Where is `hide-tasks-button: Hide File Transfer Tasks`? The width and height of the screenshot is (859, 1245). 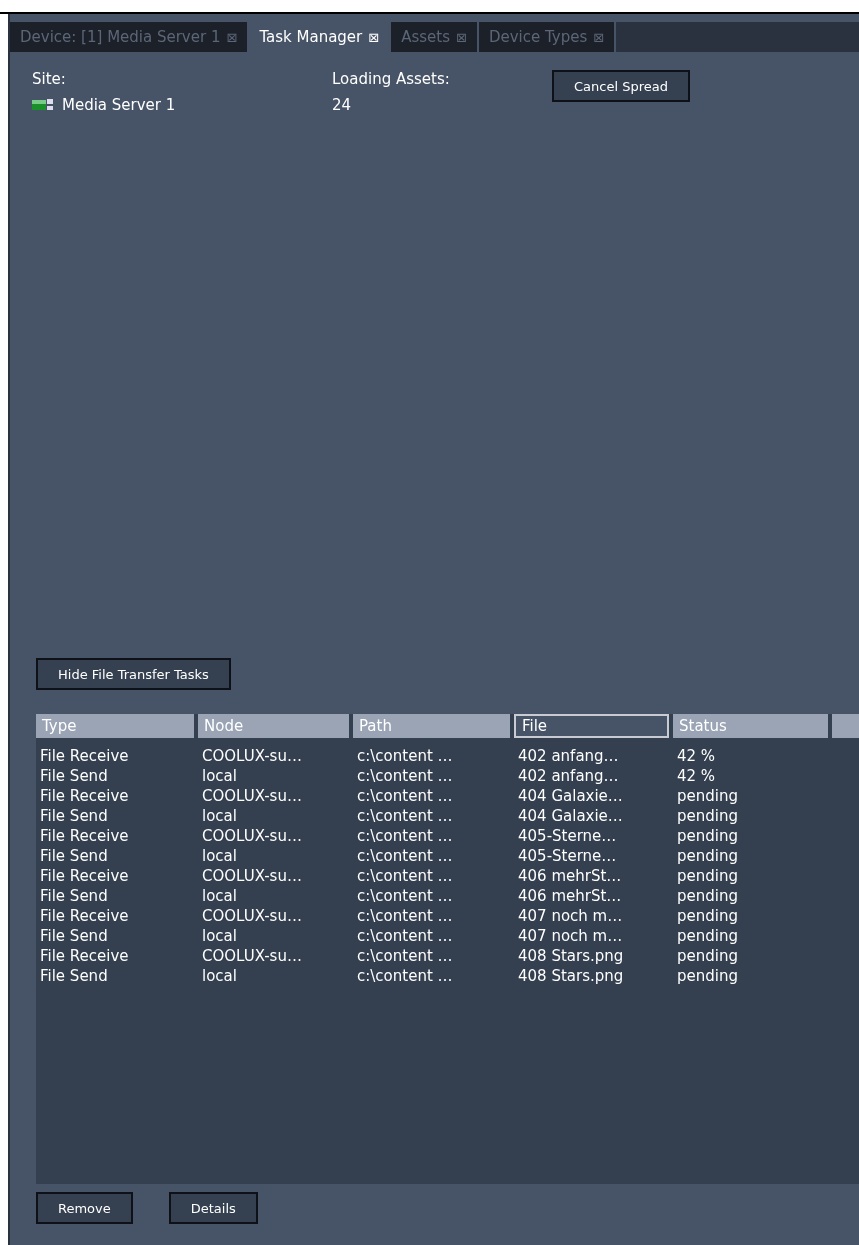 hide-tasks-button: Hide File Transfer Tasks is located at coordinates (133, 674).